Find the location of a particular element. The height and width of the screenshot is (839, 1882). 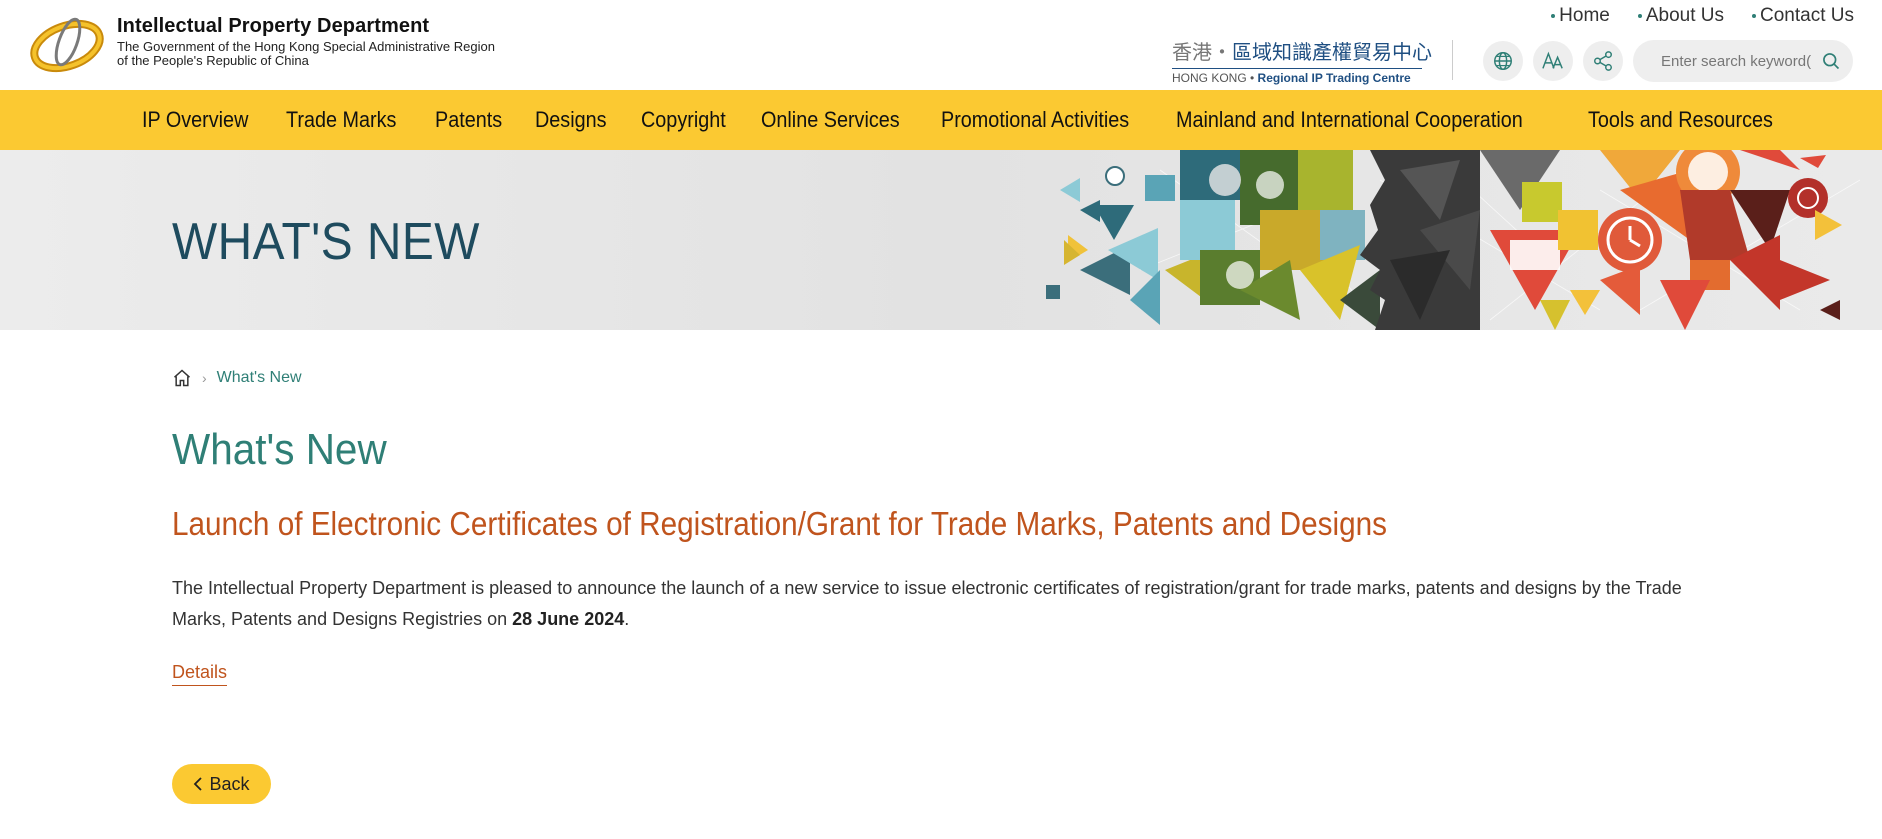

back-button: Back is located at coordinates (221, 784).